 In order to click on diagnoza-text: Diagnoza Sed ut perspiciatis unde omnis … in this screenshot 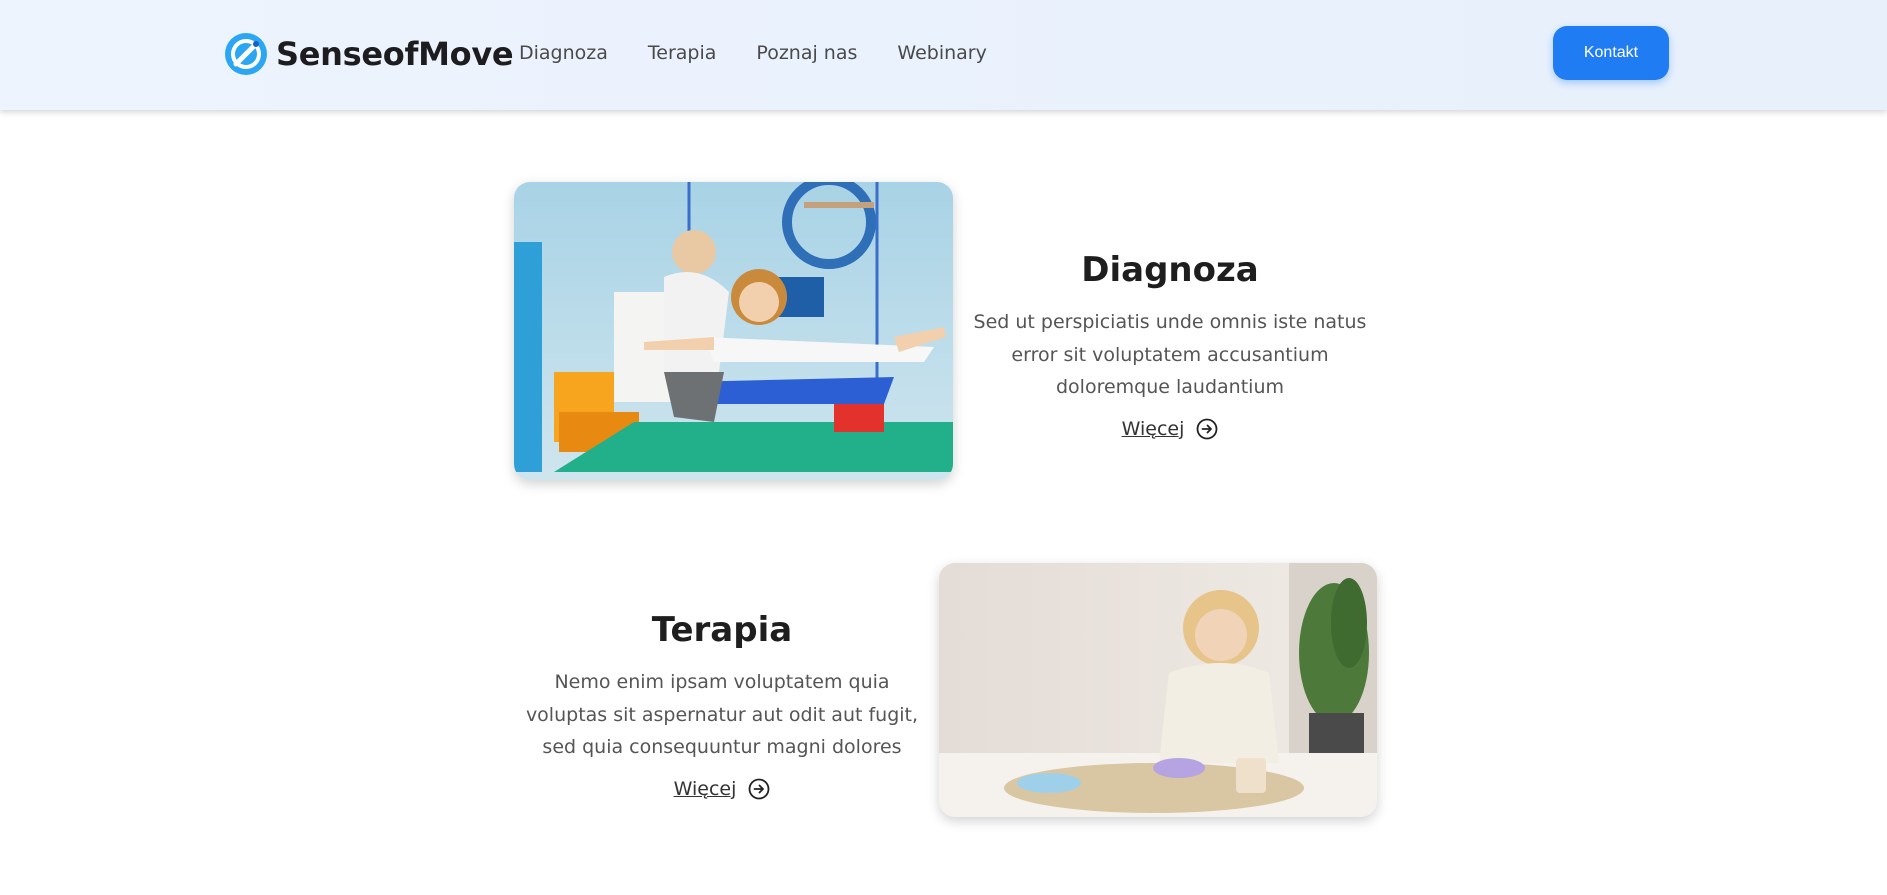, I will do `click(1170, 345)`.